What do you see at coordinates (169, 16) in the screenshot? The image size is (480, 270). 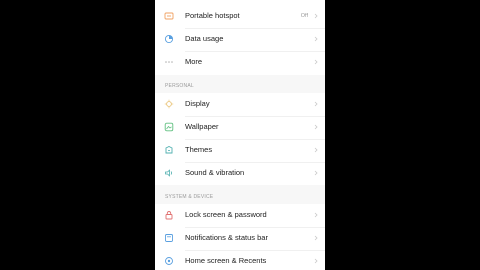 I see `hotspot-icon` at bounding box center [169, 16].